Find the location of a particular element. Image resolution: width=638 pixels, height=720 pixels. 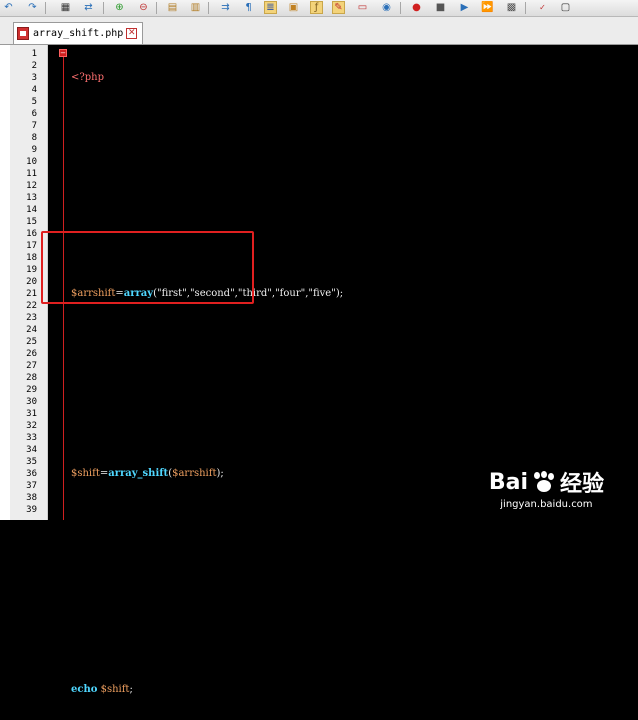

zoom-in-icon: ⊕ is located at coordinates (119, 7).